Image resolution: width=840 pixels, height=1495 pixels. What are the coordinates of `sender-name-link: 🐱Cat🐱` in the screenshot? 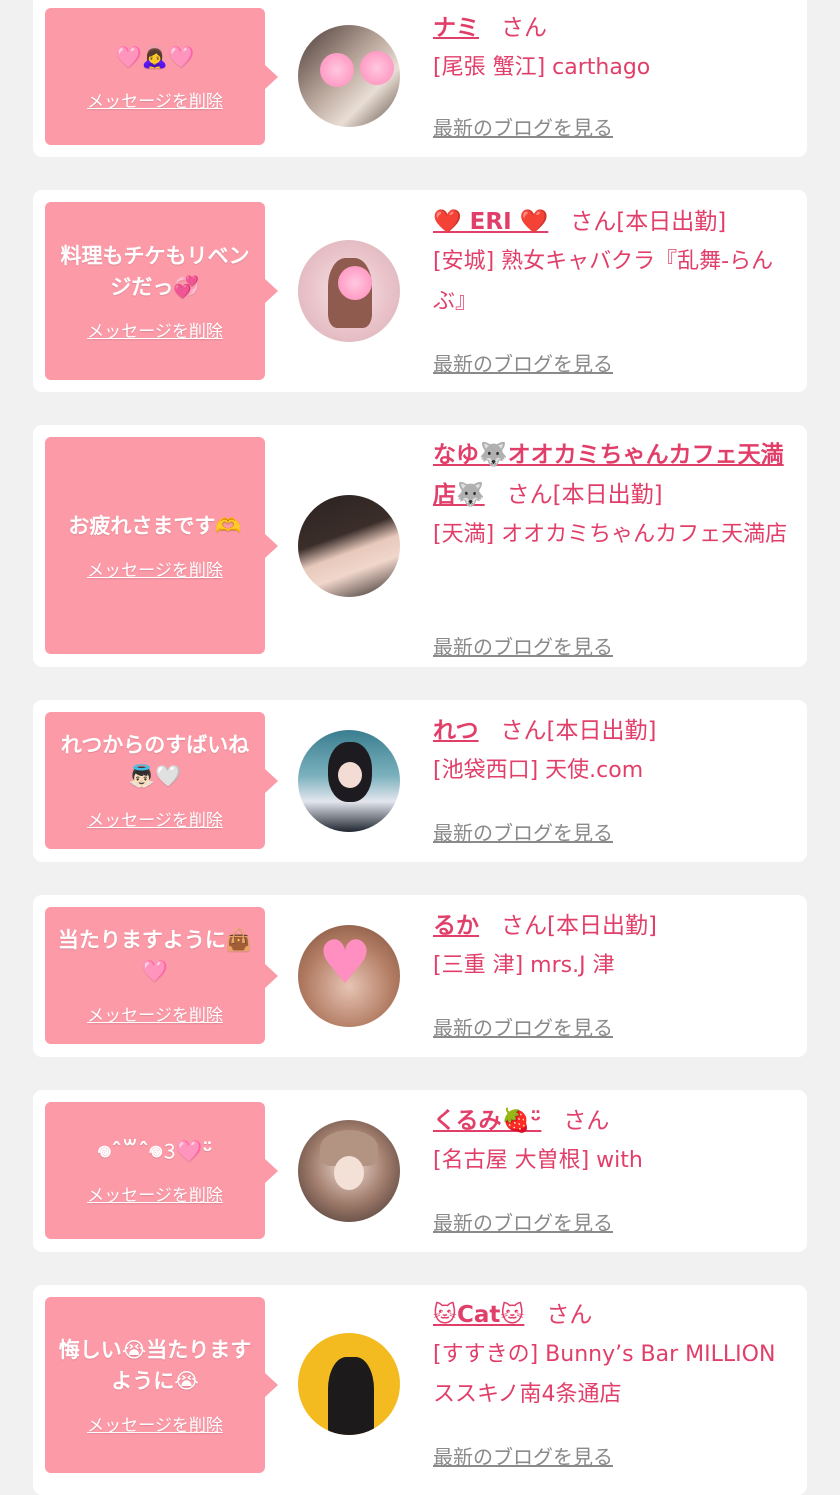 It's located at (478, 1315).